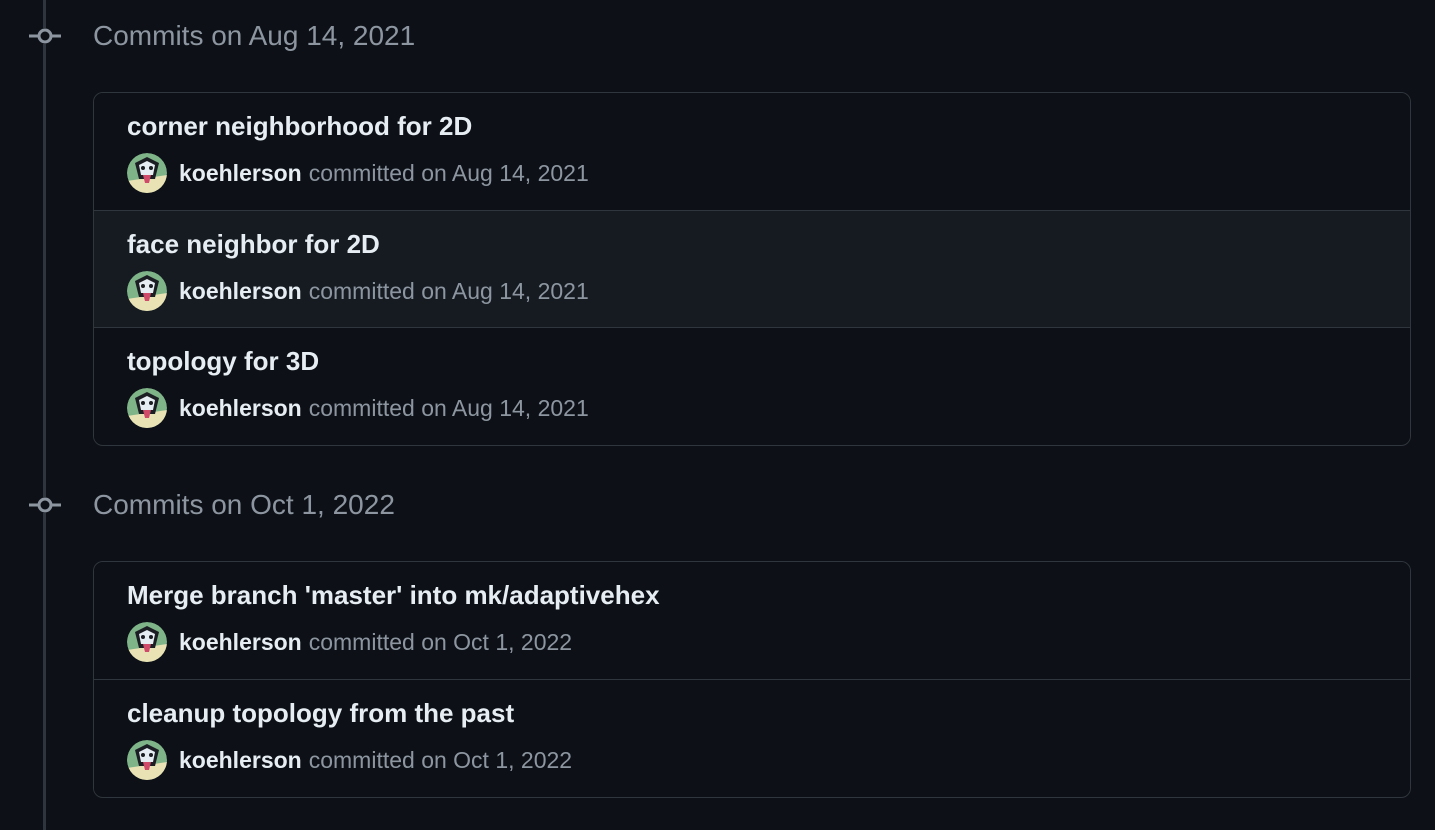  Describe the element at coordinates (717, 507) in the screenshot. I see `commit-group-header: Commits on Oct 1, 2022` at that location.